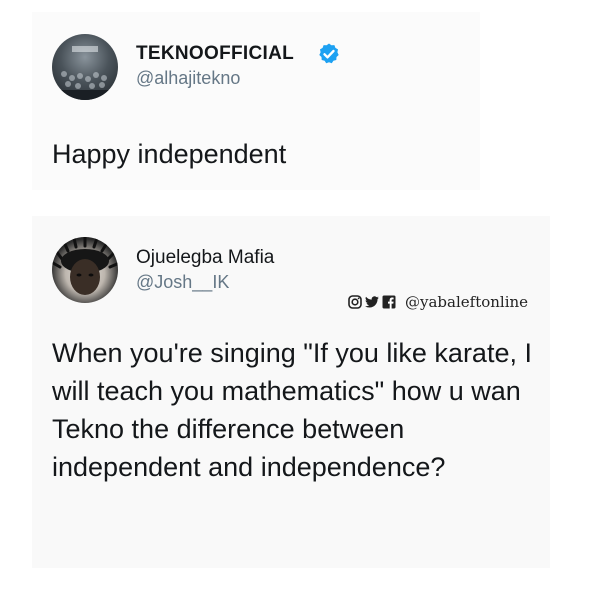 The image size is (600, 590). I want to click on tweet-text: Happy independent, so click(169, 154).